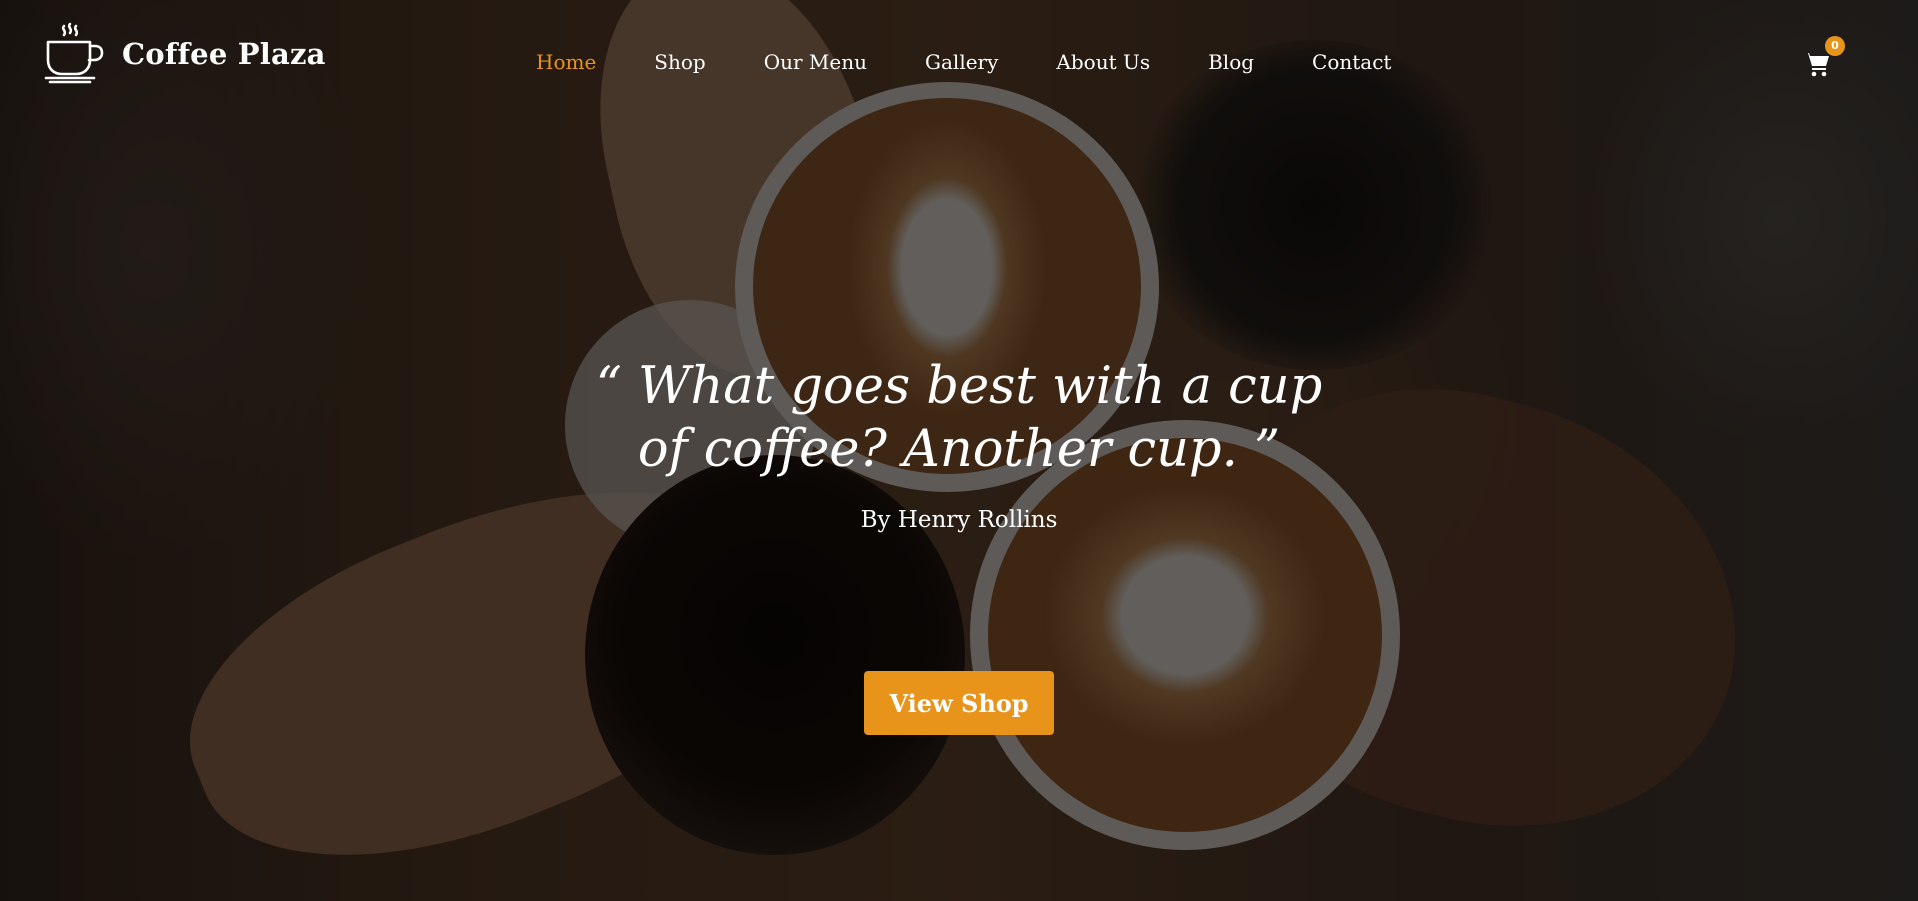 This screenshot has height=901, width=1918. Describe the element at coordinates (1103, 62) in the screenshot. I see `nav-about-us: About Us` at that location.